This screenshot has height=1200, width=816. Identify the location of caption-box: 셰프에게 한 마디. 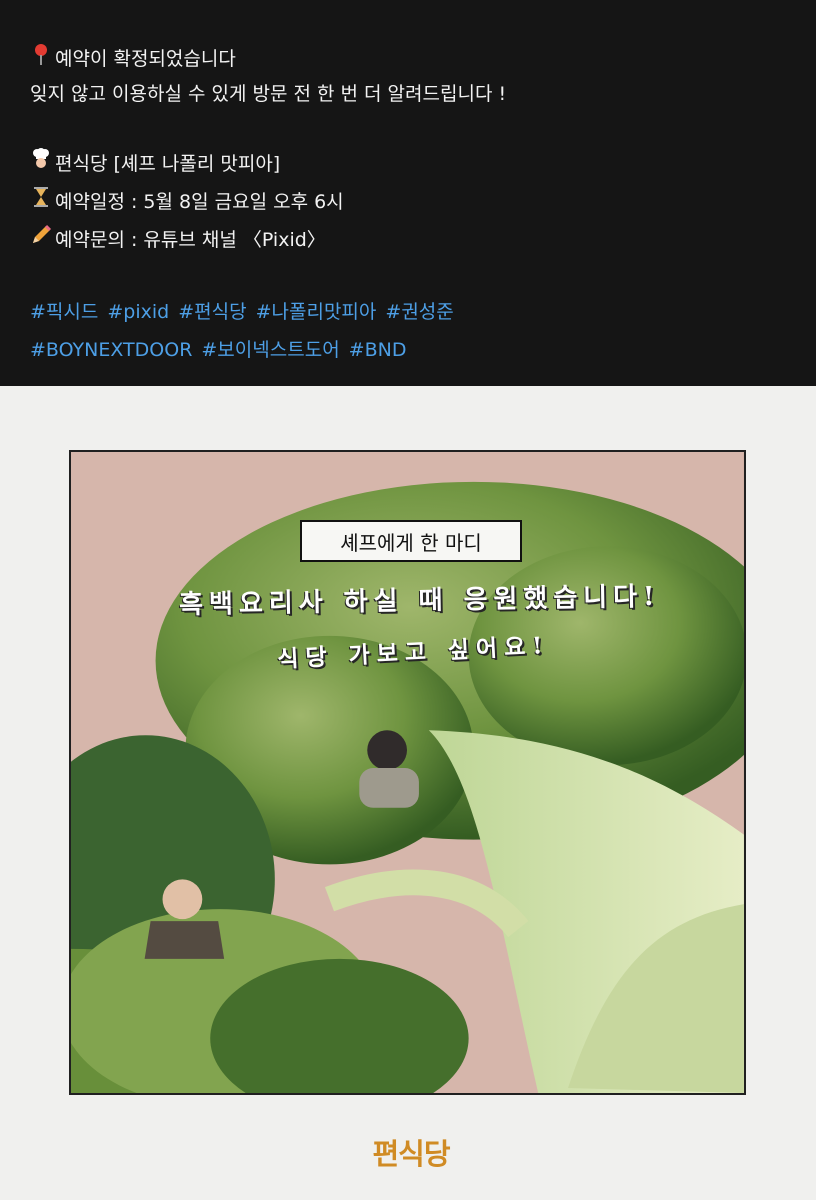
(411, 541).